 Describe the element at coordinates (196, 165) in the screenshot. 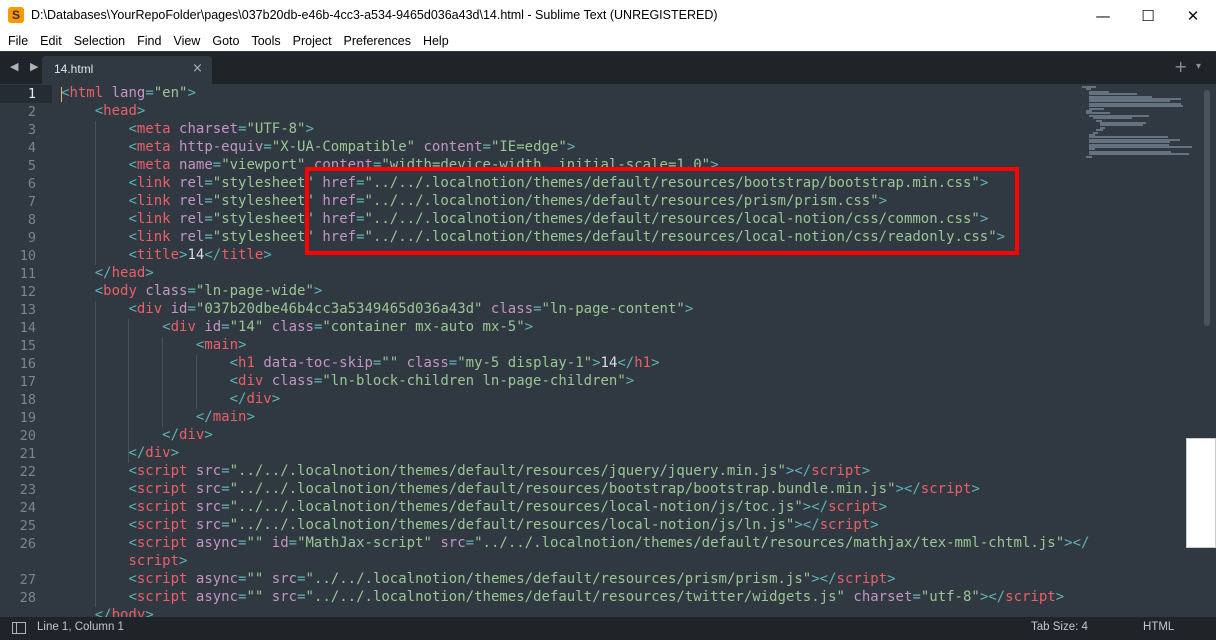

I see `code-token: name` at that location.